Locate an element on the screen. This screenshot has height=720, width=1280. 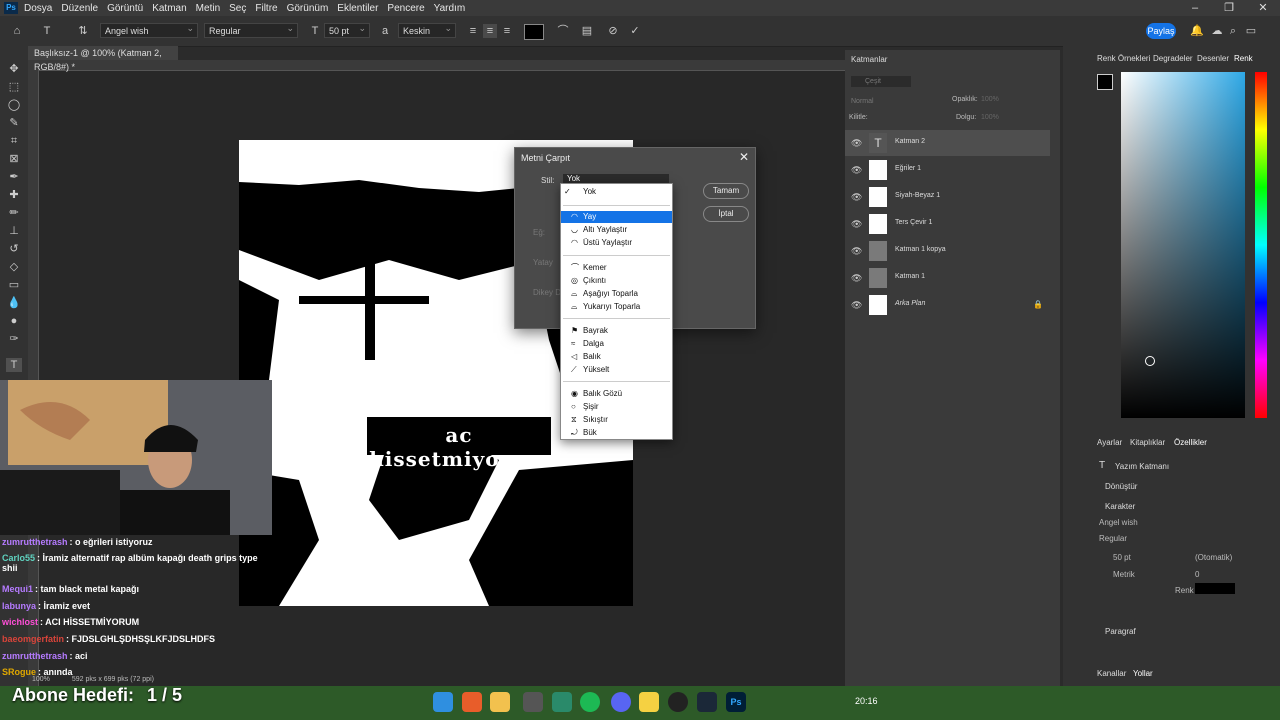
opacity-input: 100% is located at coordinates (990, 99).